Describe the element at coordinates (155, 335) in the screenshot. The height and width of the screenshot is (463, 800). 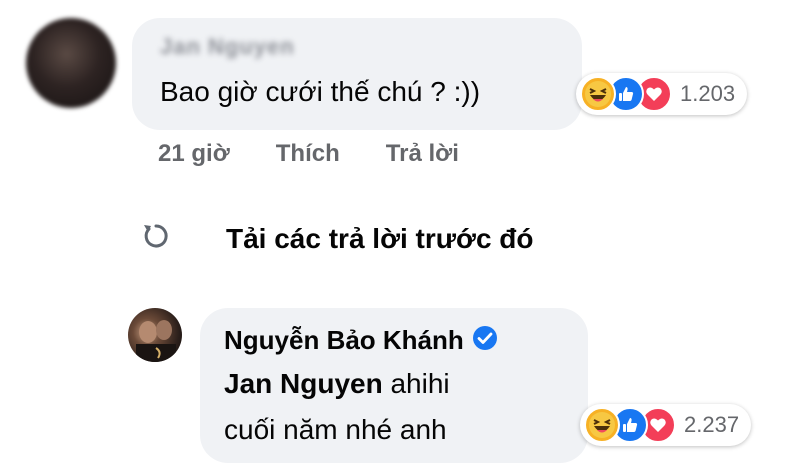
I see `reply-author-avatar` at that location.